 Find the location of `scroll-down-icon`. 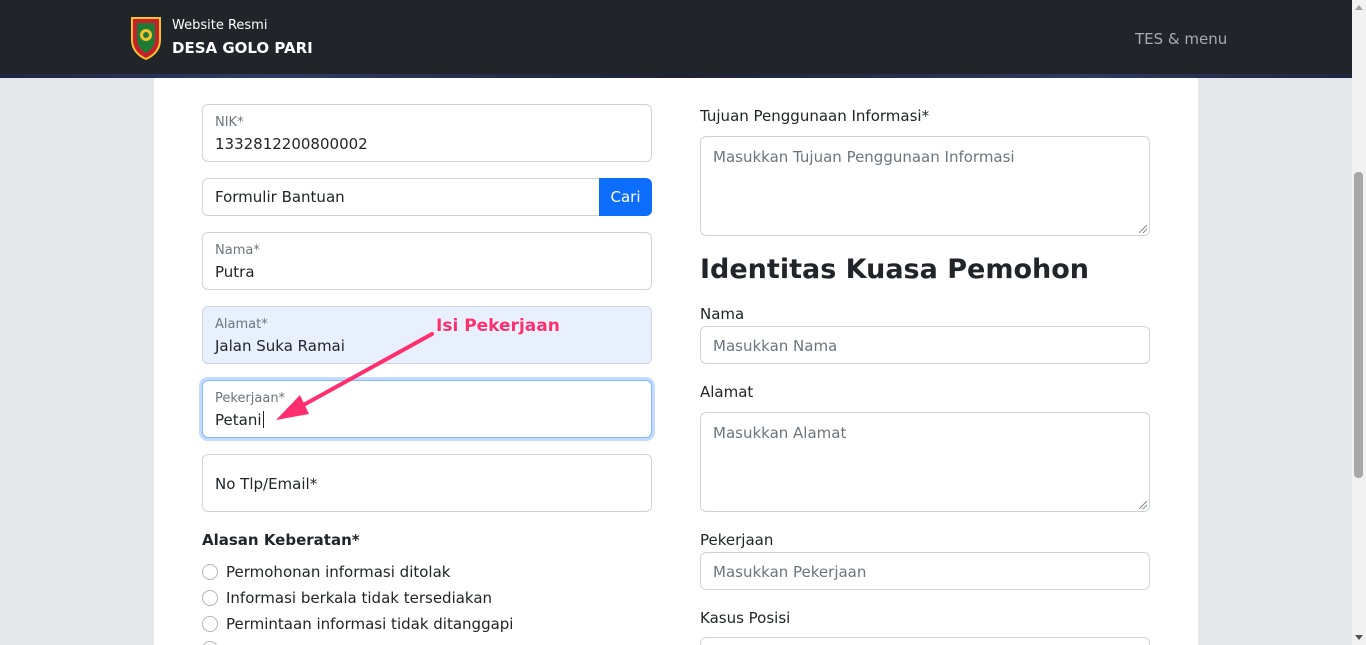

scroll-down-icon is located at coordinates (1359, 637).